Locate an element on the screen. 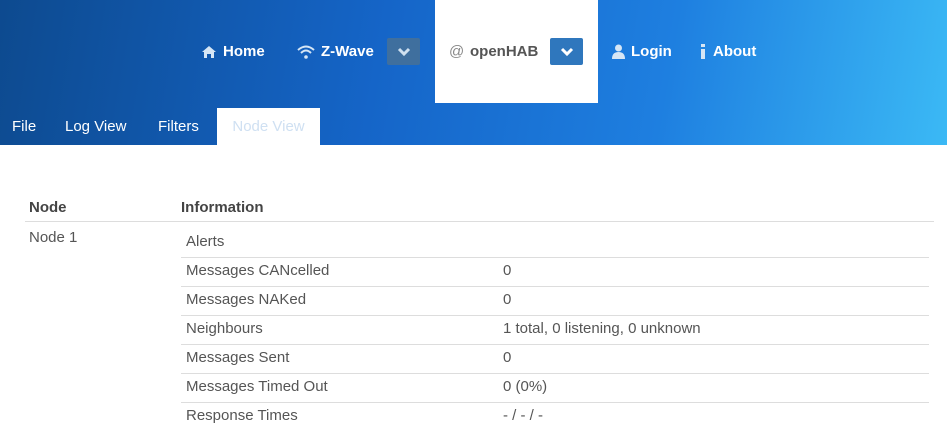 The image size is (947, 436). tab-log-view: Log View is located at coordinates (95, 126).